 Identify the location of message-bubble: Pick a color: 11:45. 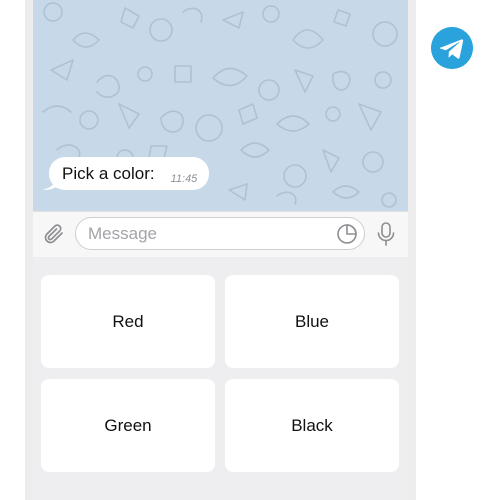
(126, 173).